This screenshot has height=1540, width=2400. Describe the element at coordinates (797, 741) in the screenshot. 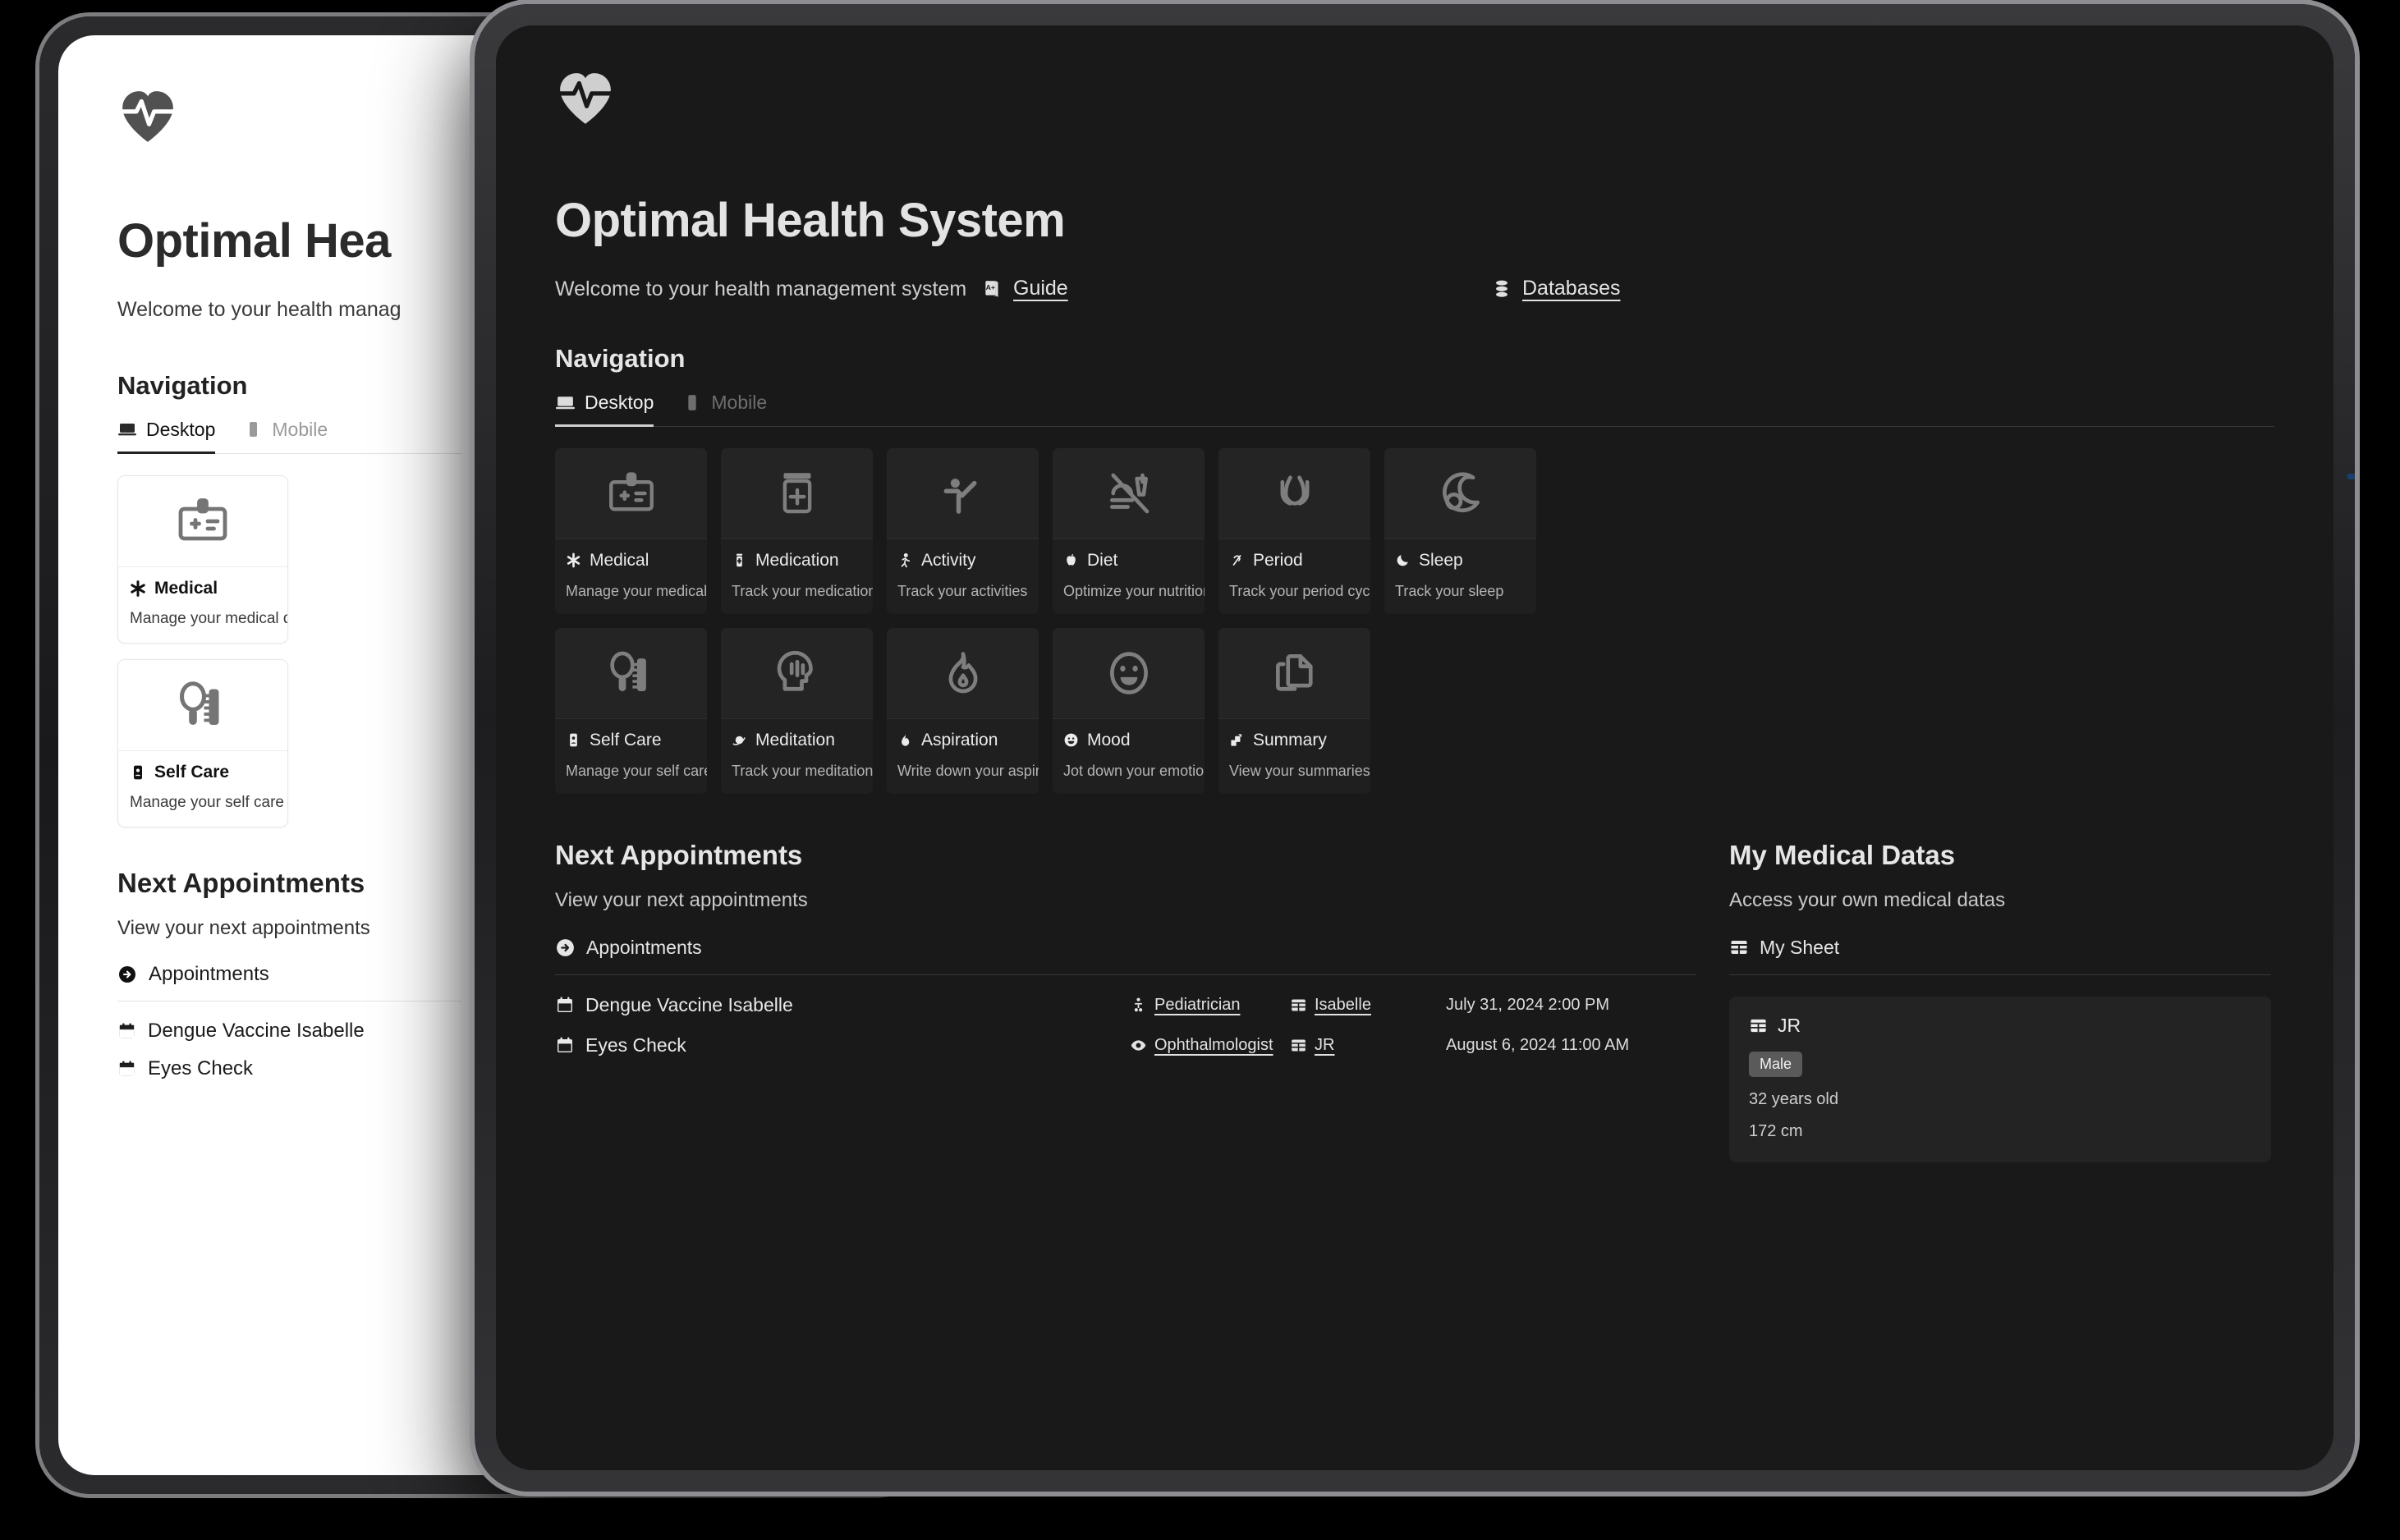

I see `card-title-row: Meditation` at that location.